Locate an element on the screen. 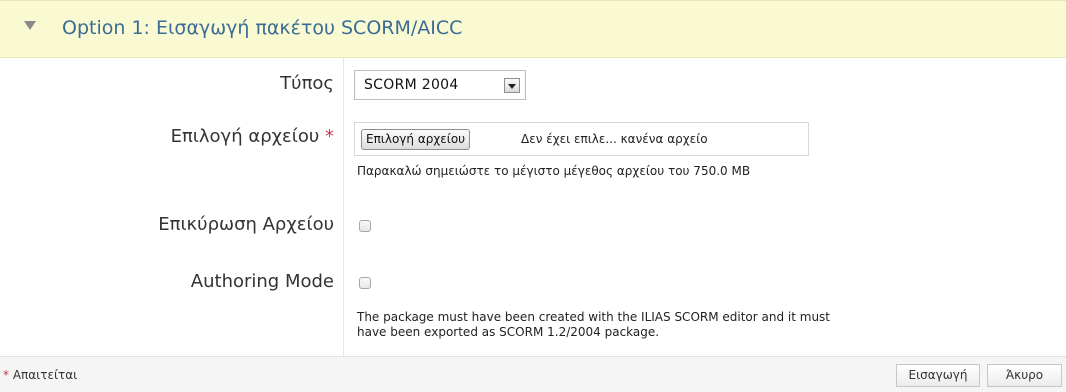 This screenshot has width=1066, height=392. cancel-button: Άκυρο is located at coordinates (1024, 375).